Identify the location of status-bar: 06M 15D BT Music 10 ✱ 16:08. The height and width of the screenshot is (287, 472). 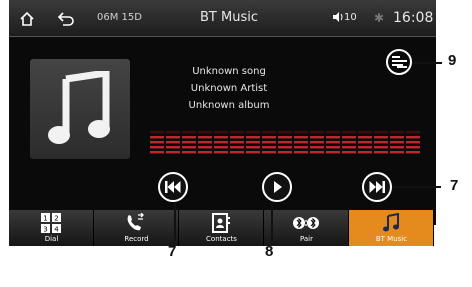
(222, 18).